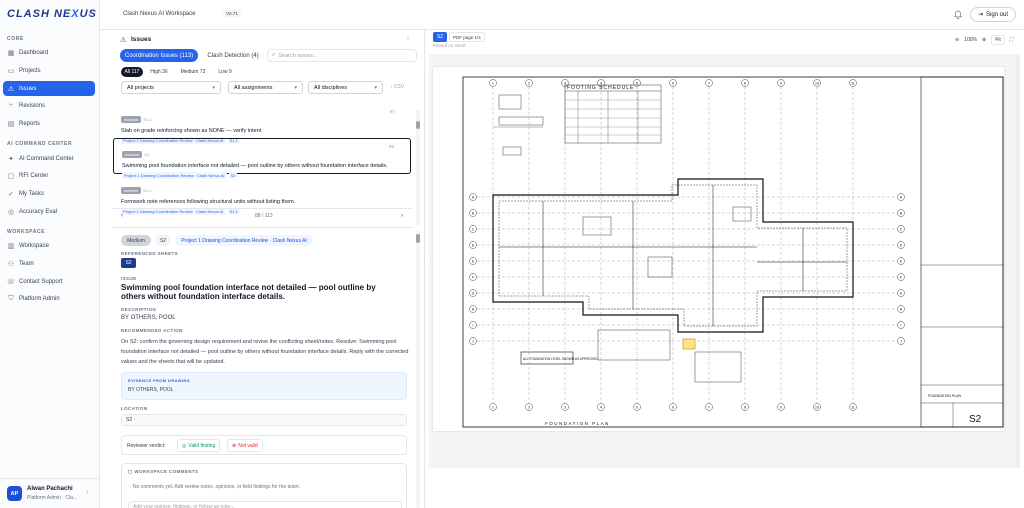 This screenshot has width=1024, height=508. Describe the element at coordinates (718, 367) in the screenshot. I see `pool-detail-box` at that location.